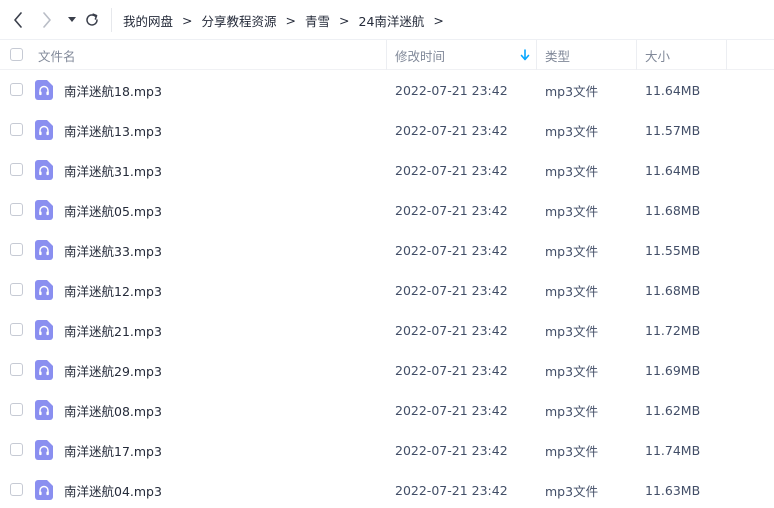  What do you see at coordinates (111, 20) in the screenshot?
I see `toolbar-divider` at bounding box center [111, 20].